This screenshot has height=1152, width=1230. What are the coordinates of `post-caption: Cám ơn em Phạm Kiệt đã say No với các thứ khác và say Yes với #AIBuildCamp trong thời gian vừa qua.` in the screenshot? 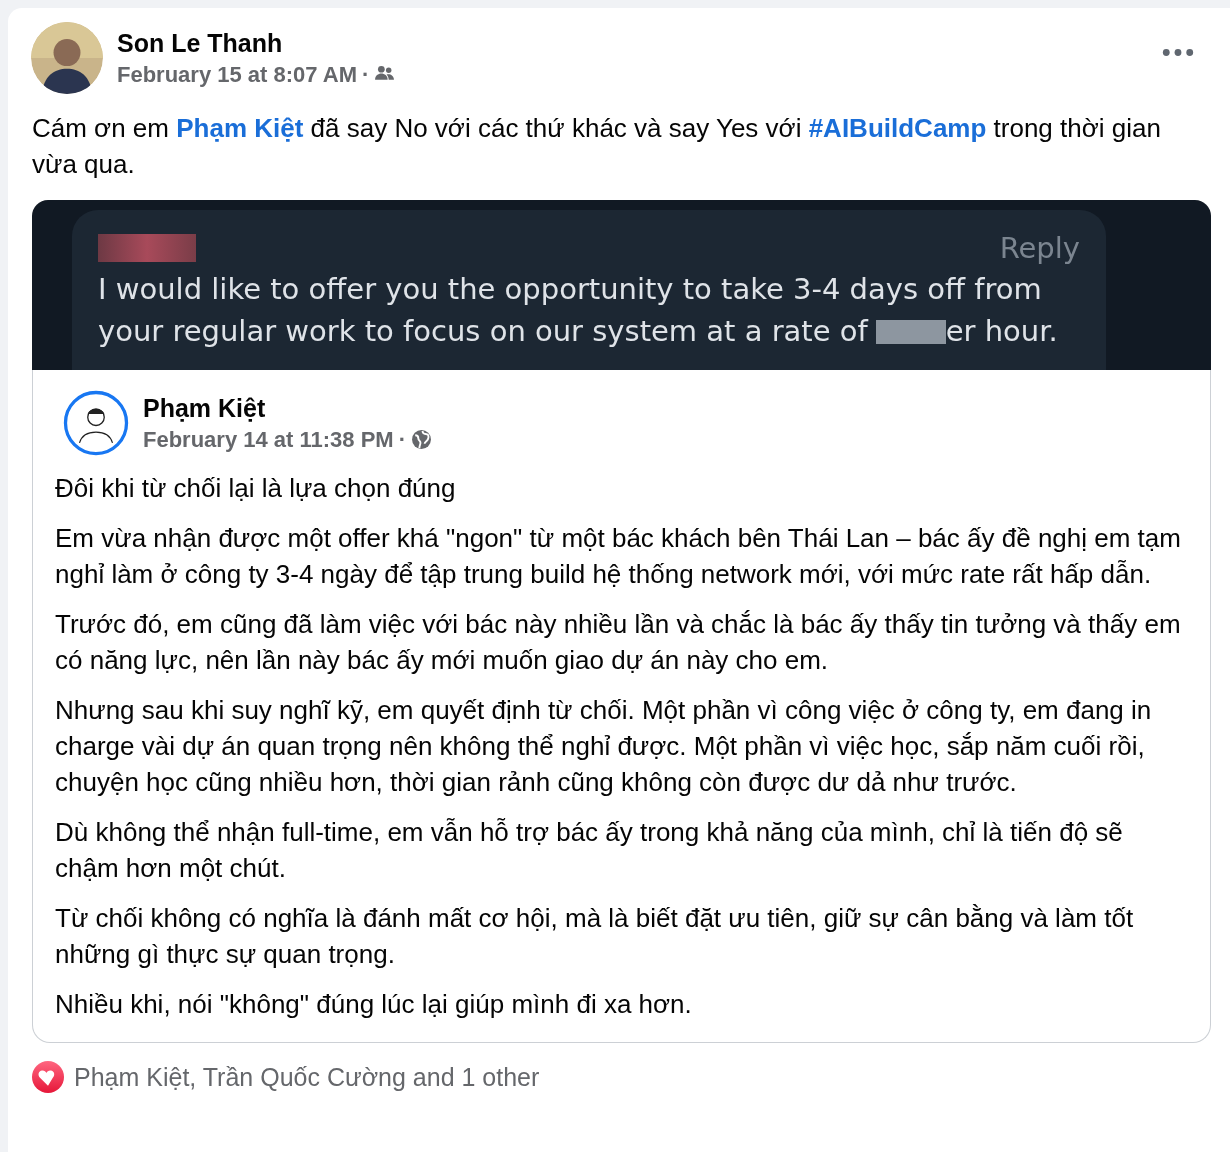 It's located at (597, 146).